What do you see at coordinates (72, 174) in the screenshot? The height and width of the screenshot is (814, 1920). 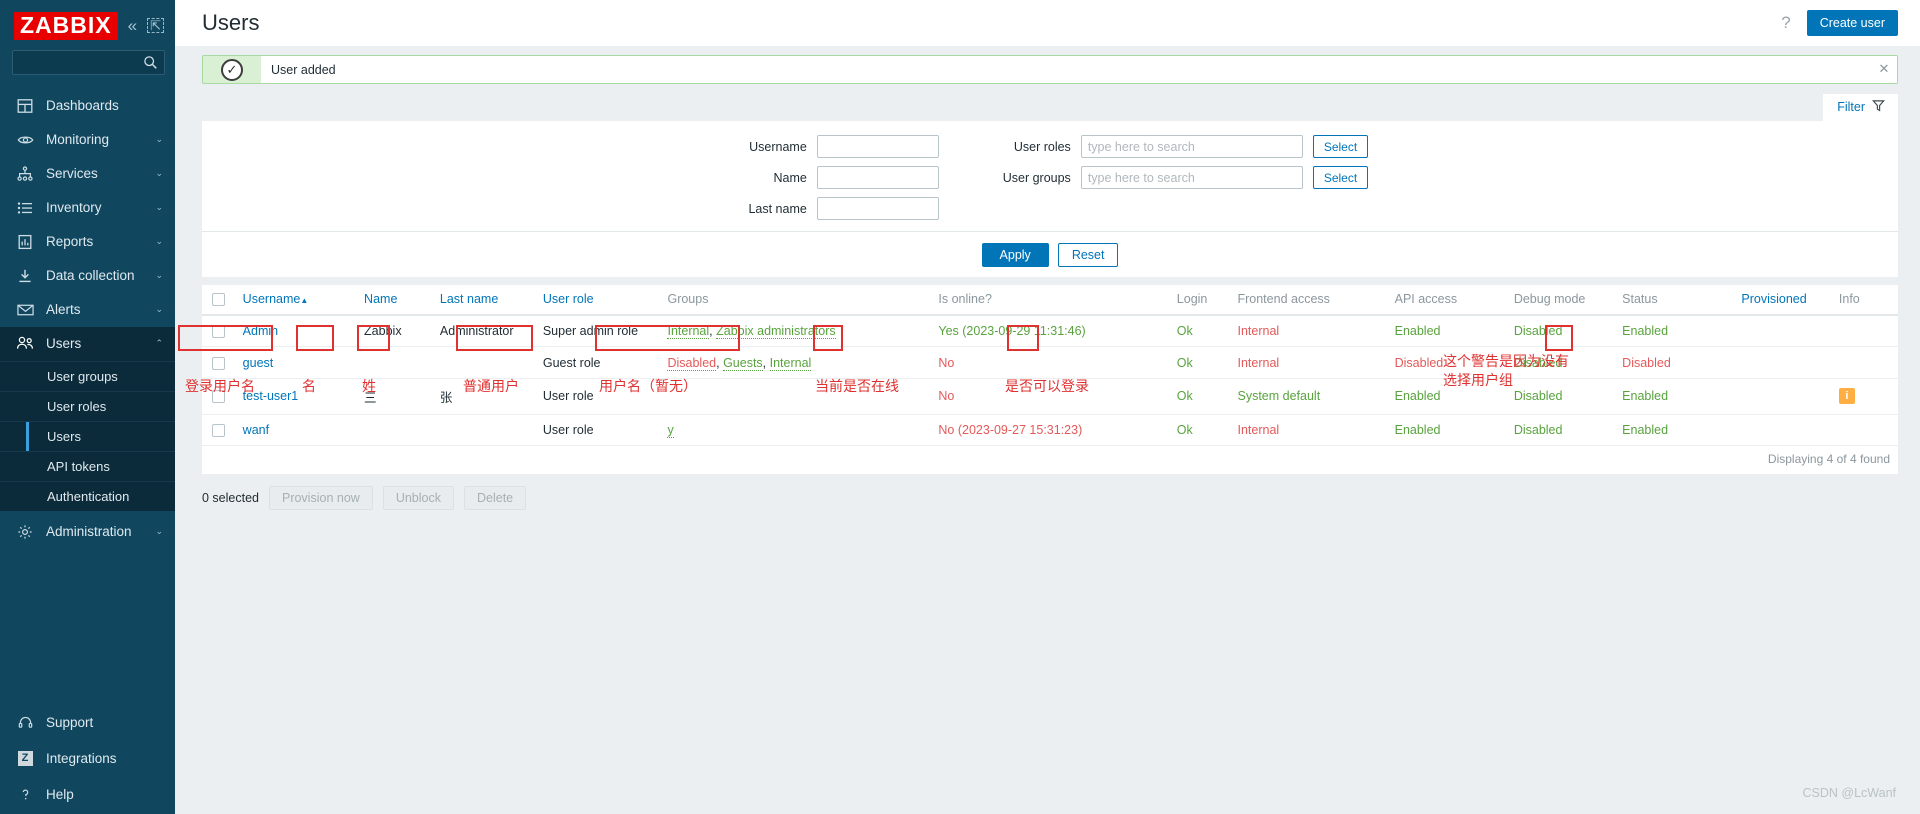 I see `sidebar-item-label: Services` at bounding box center [72, 174].